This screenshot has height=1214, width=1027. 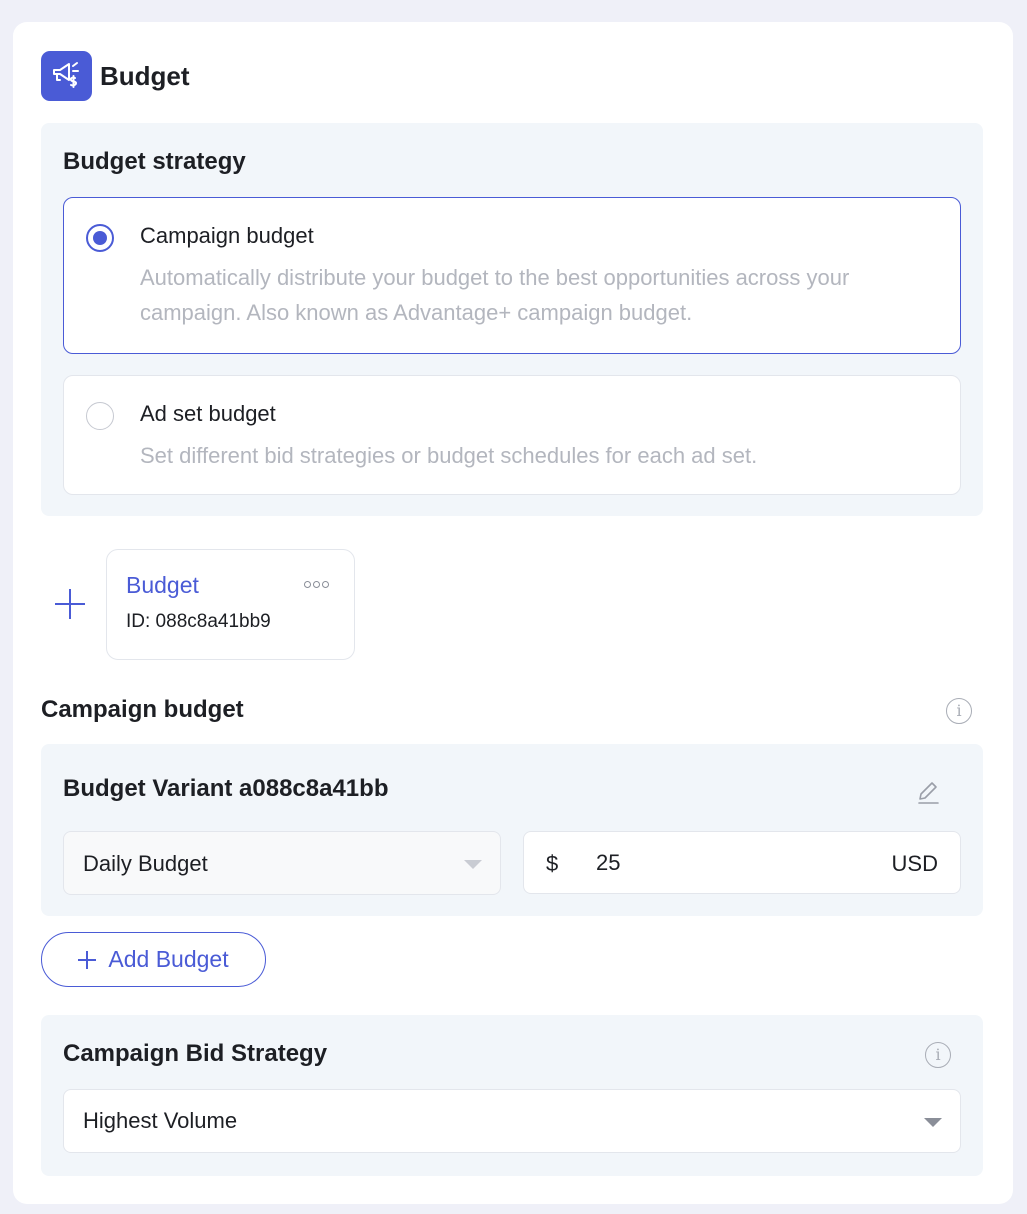 What do you see at coordinates (145, 863) in the screenshot?
I see `budget-type-value: Daily Budget` at bounding box center [145, 863].